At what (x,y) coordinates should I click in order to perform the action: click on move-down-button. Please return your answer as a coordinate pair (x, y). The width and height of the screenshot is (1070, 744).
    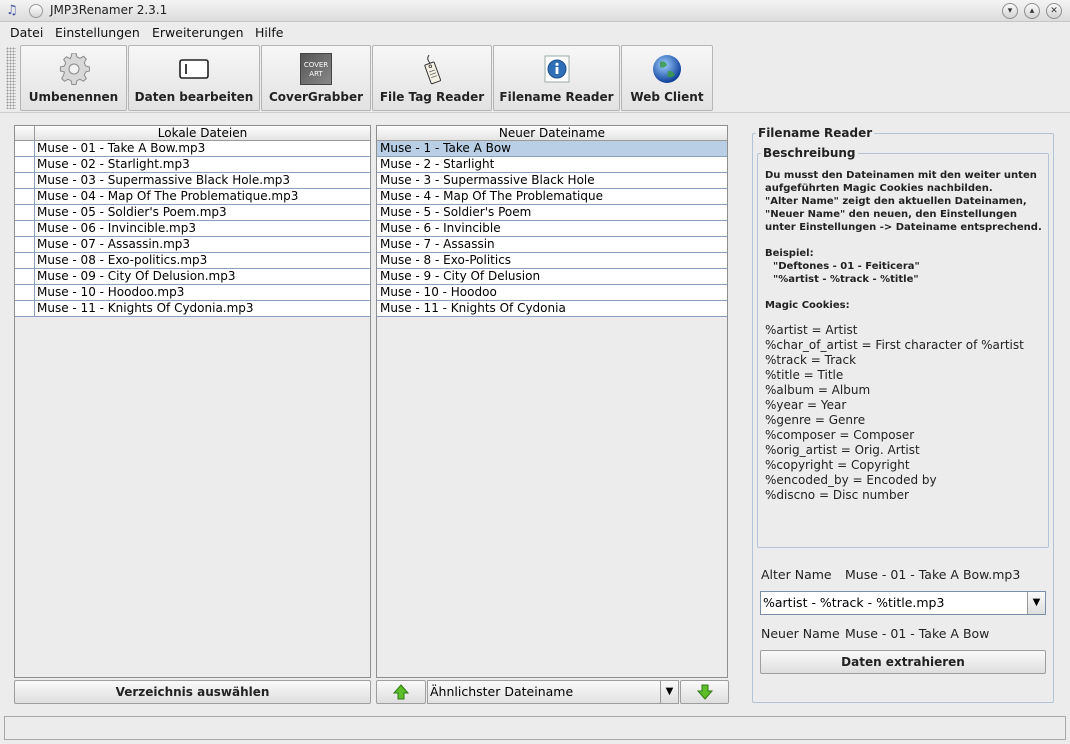
    Looking at the image, I should click on (704, 692).